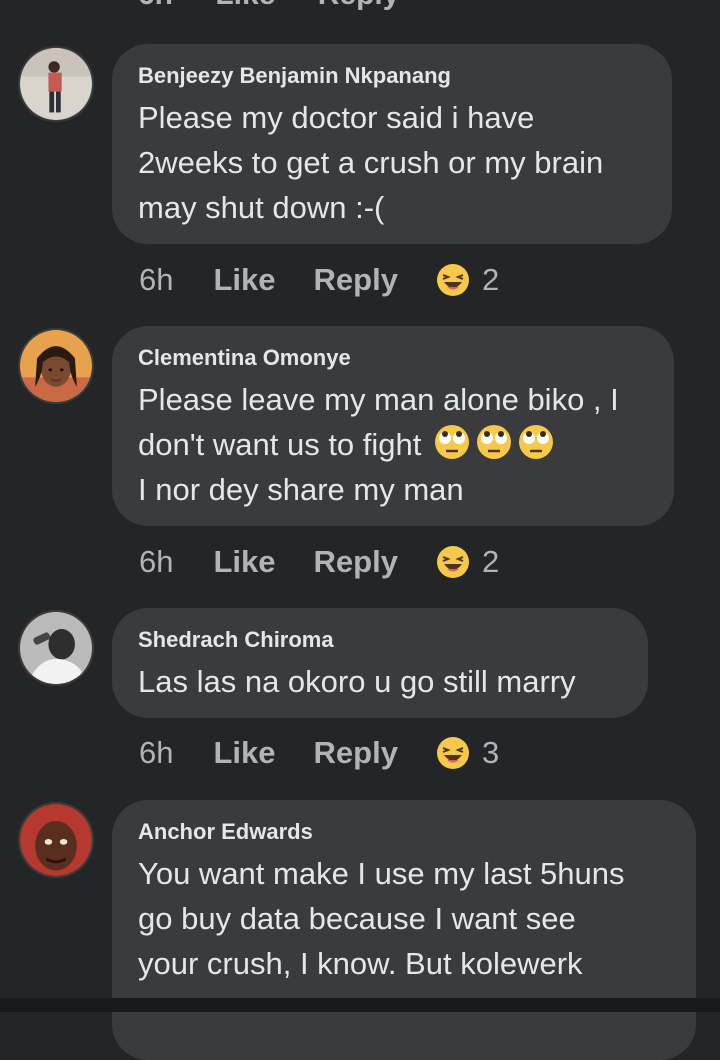  What do you see at coordinates (360, 963) in the screenshot?
I see `comment-line: your crush, I know. But kolewerk` at bounding box center [360, 963].